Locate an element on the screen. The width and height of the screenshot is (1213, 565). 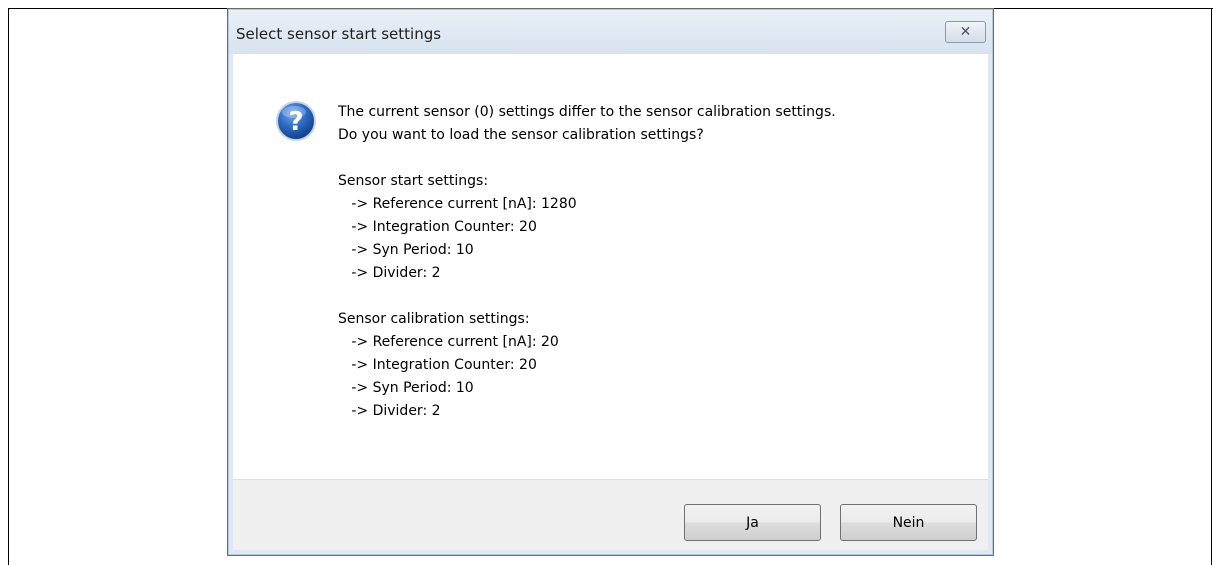
question-icon: ? is located at coordinates (296, 121).